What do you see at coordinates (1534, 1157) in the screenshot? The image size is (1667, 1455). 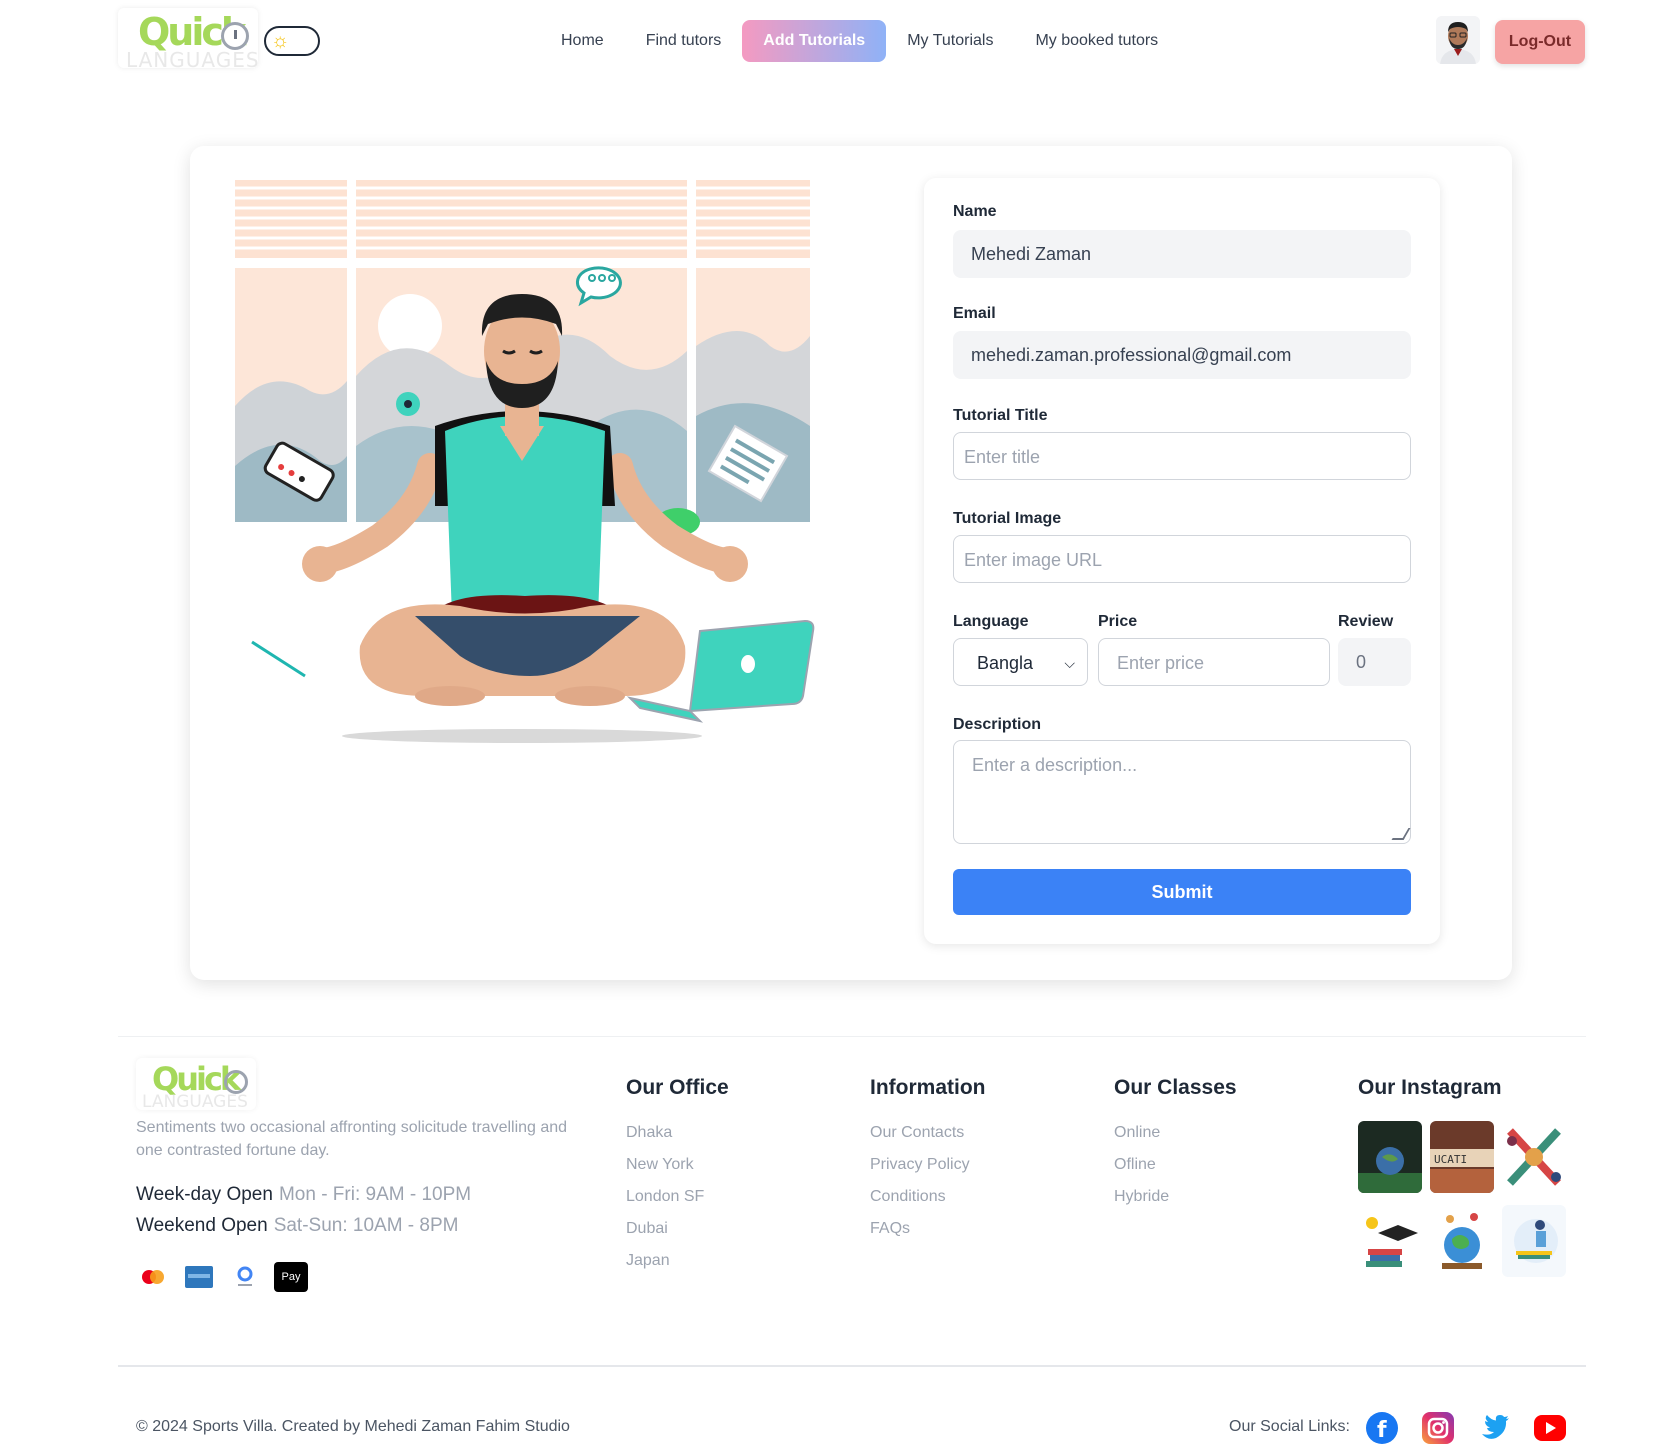 I see `instagram-thumb-people` at bounding box center [1534, 1157].